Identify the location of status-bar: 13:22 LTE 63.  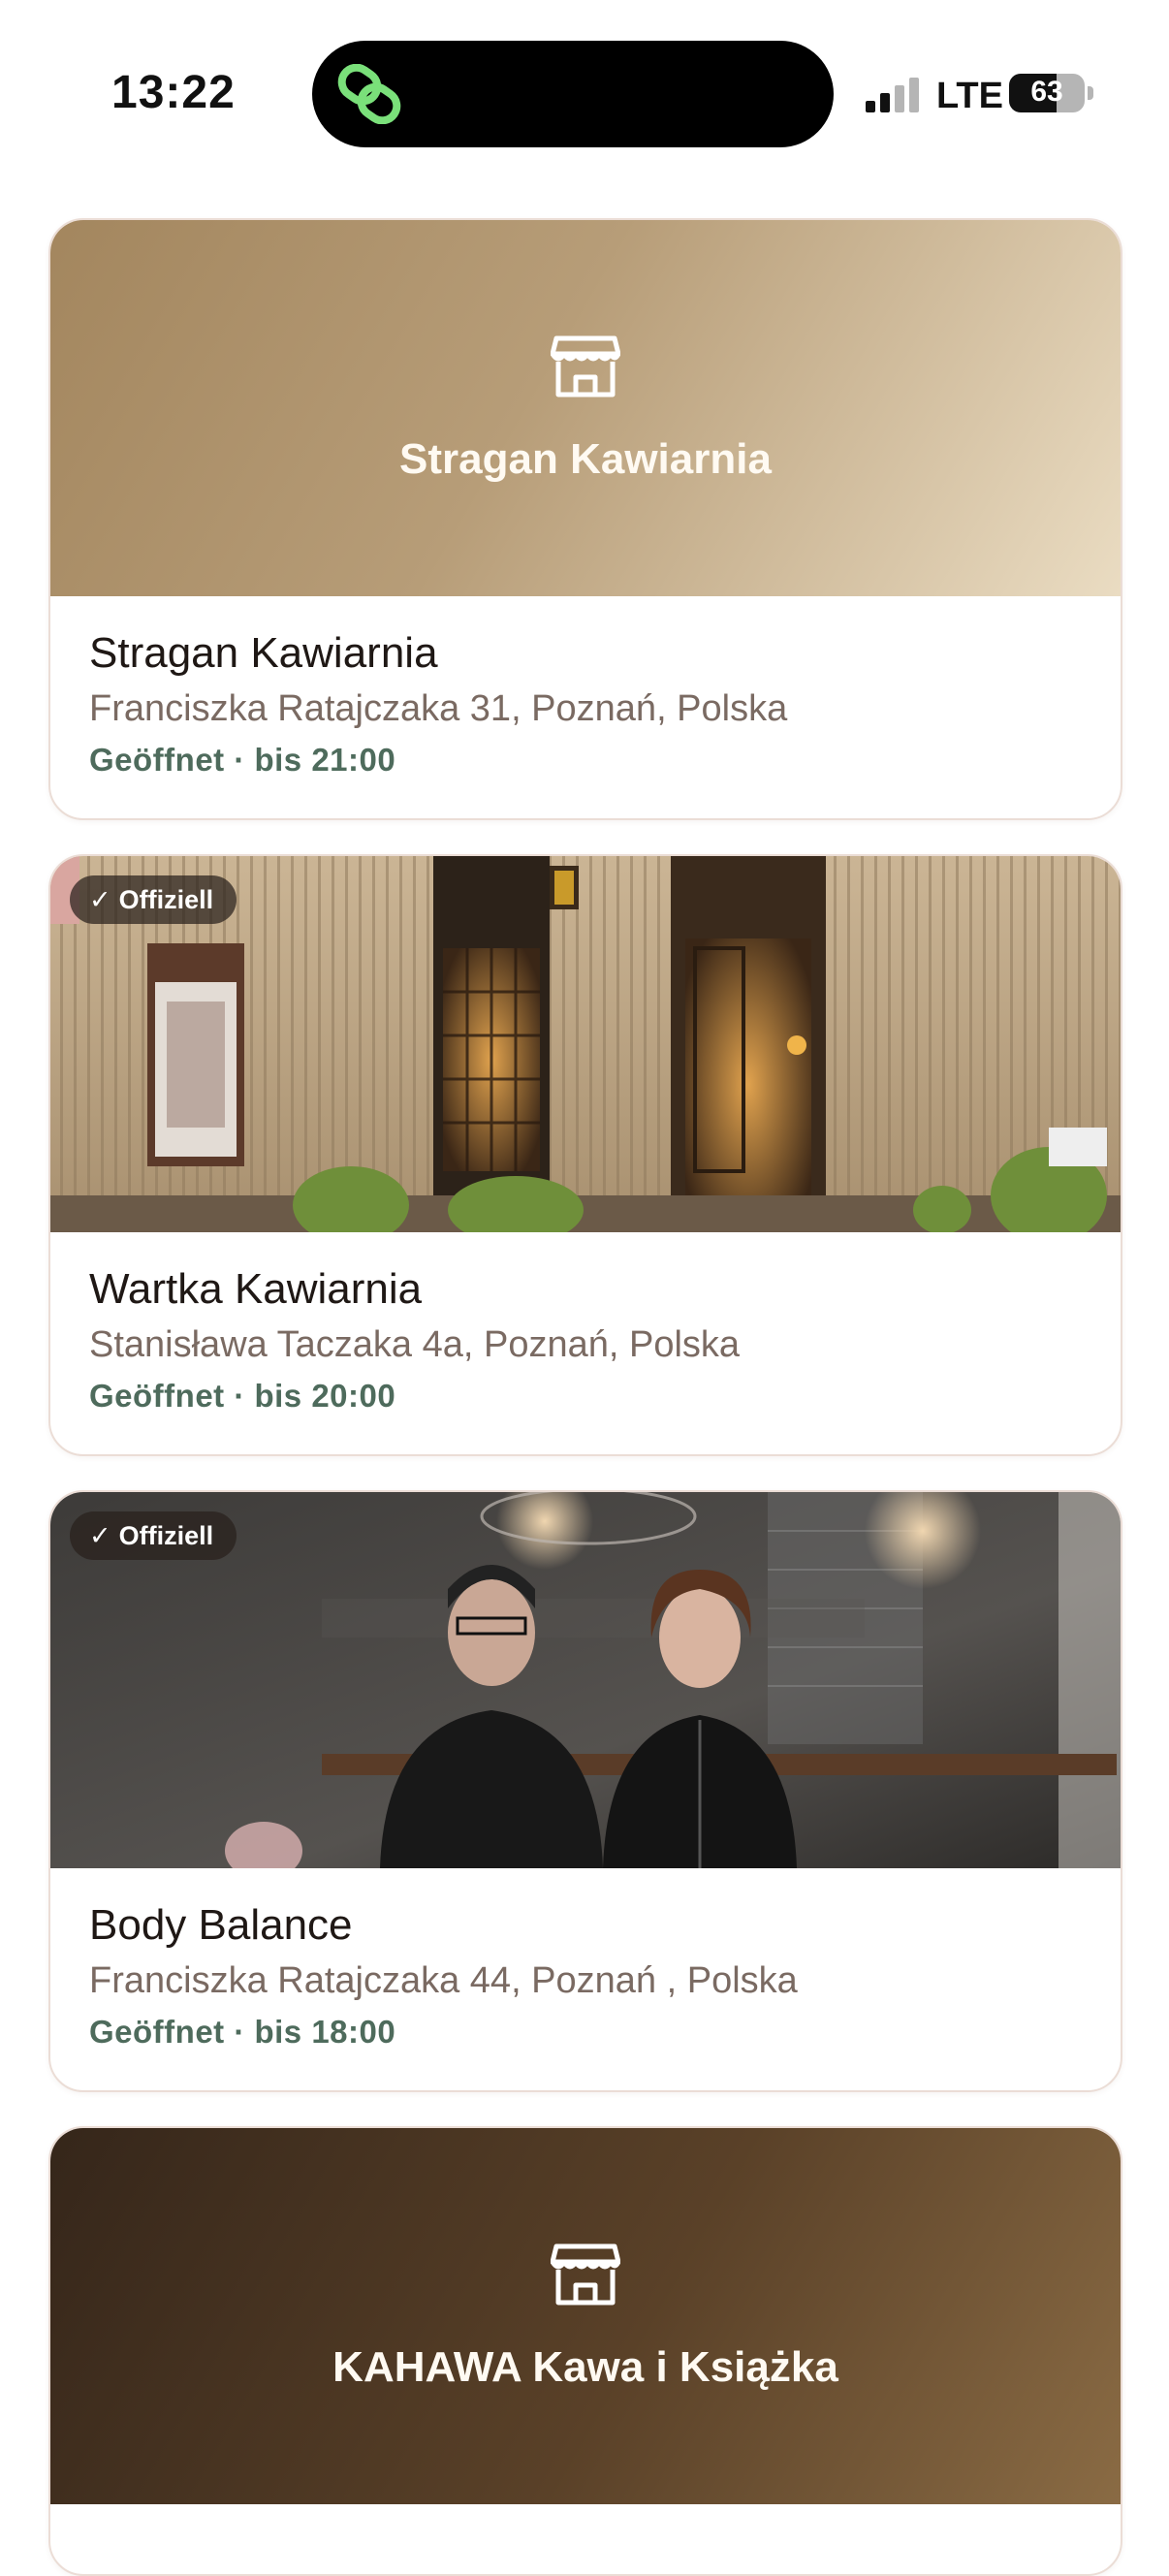
(584, 92).